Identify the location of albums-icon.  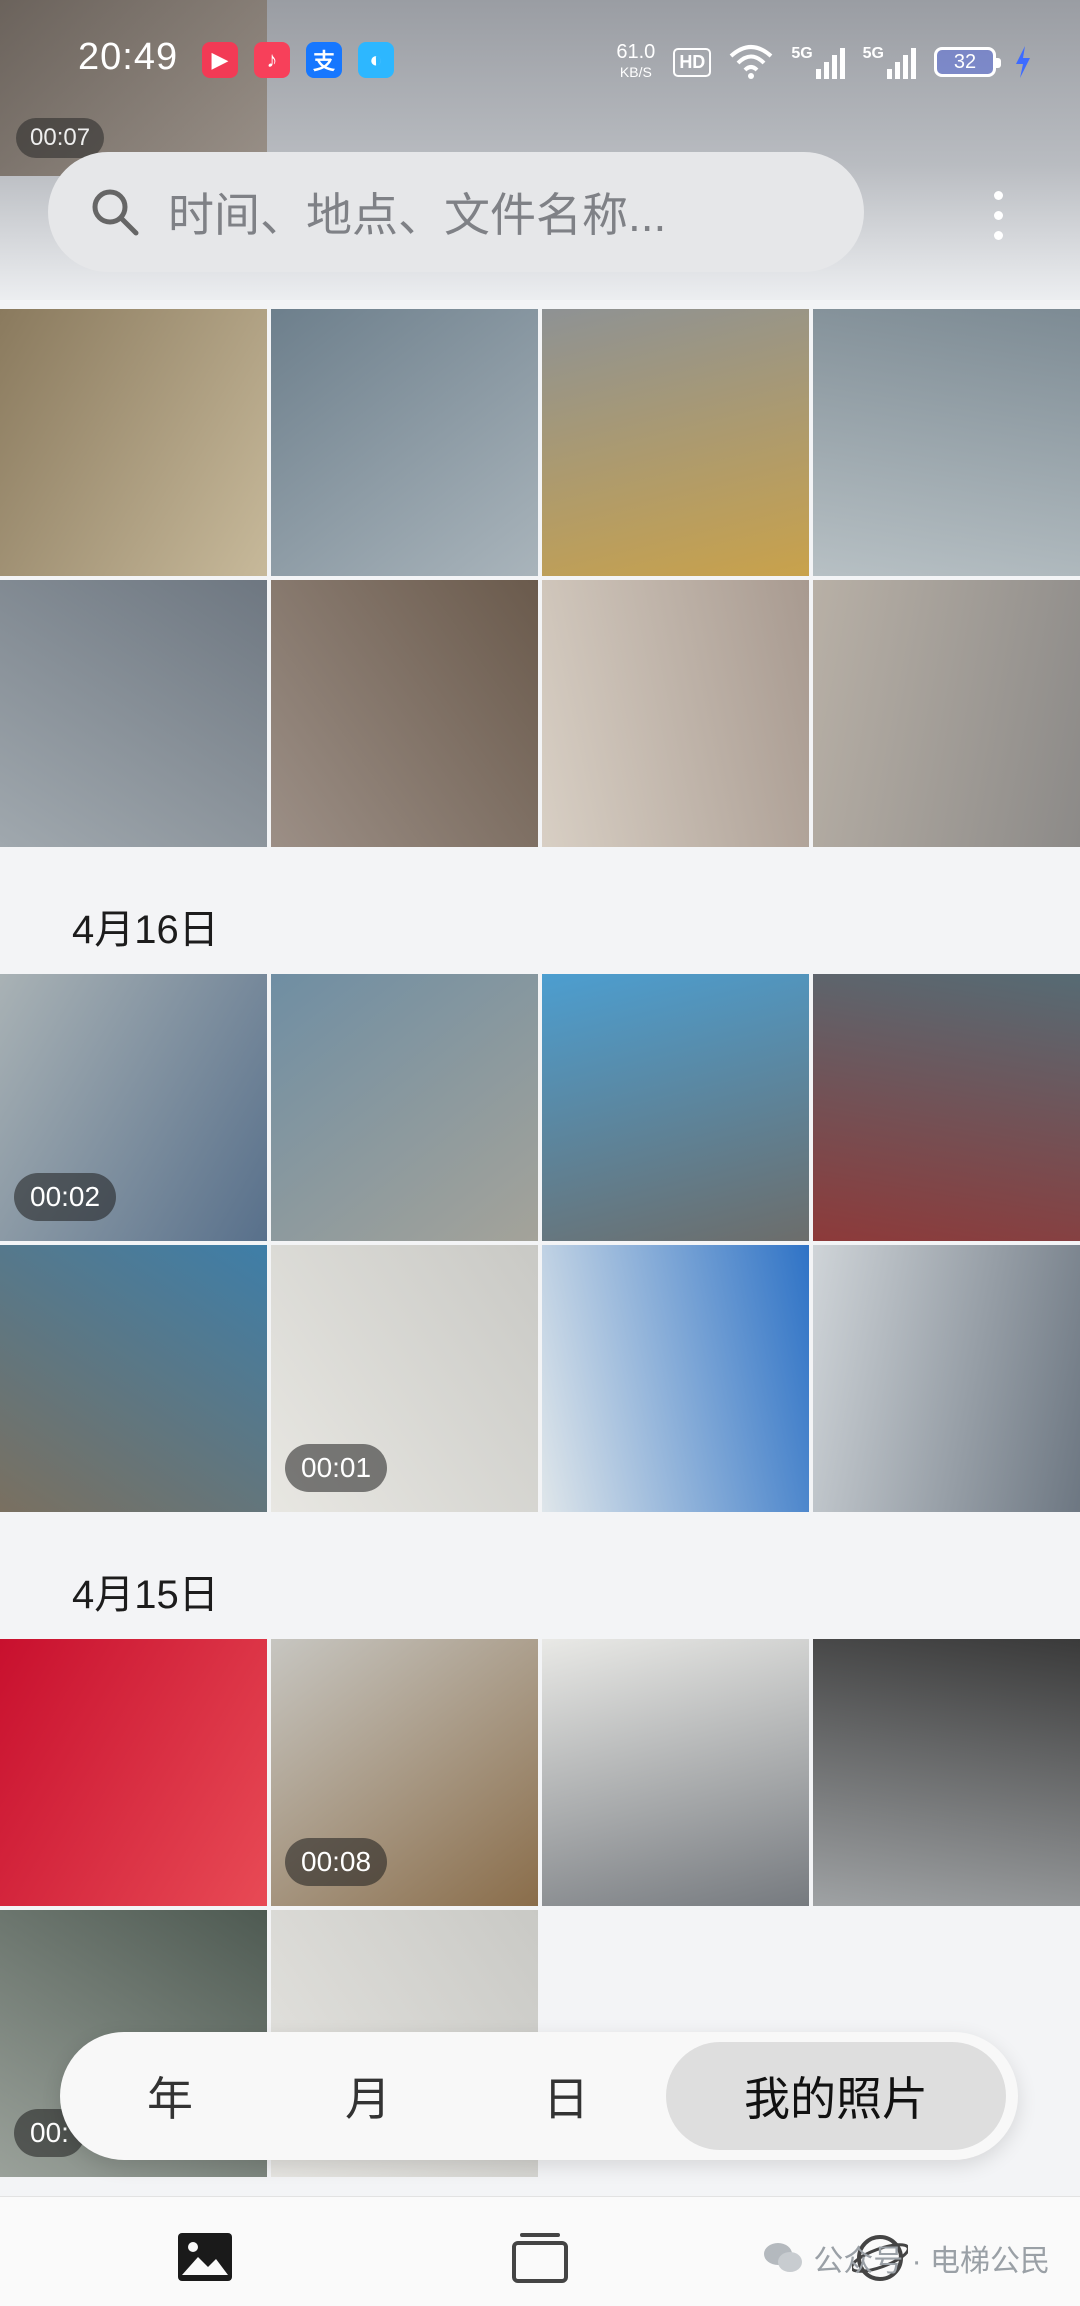
(540, 2258).